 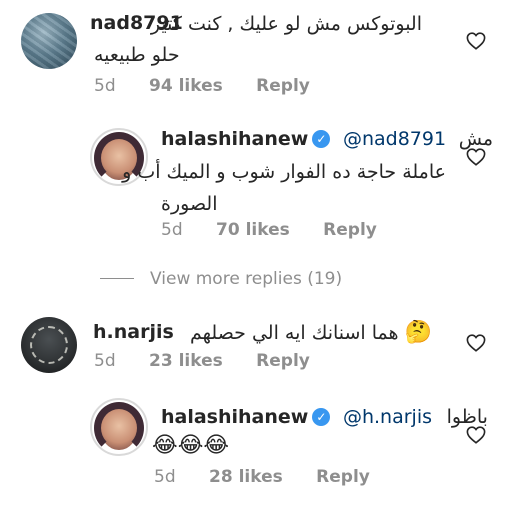 I want to click on avatar-halashihanew, so click(x=119, y=427).